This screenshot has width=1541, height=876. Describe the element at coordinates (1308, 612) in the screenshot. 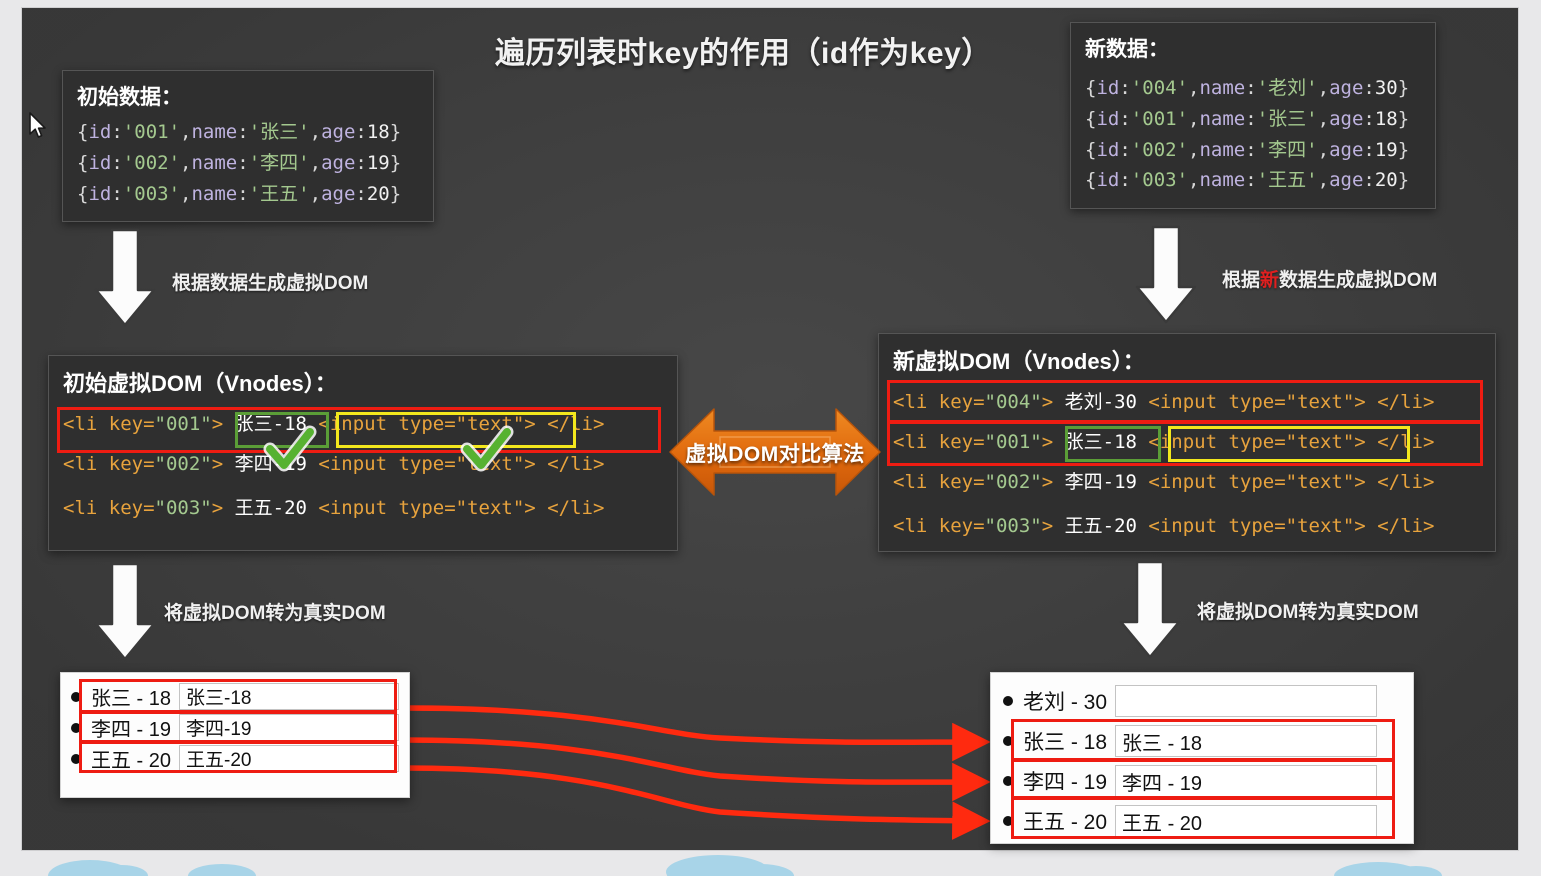

I see `label-to-real-right: 将虚拟DOM转为真实DOM` at that location.